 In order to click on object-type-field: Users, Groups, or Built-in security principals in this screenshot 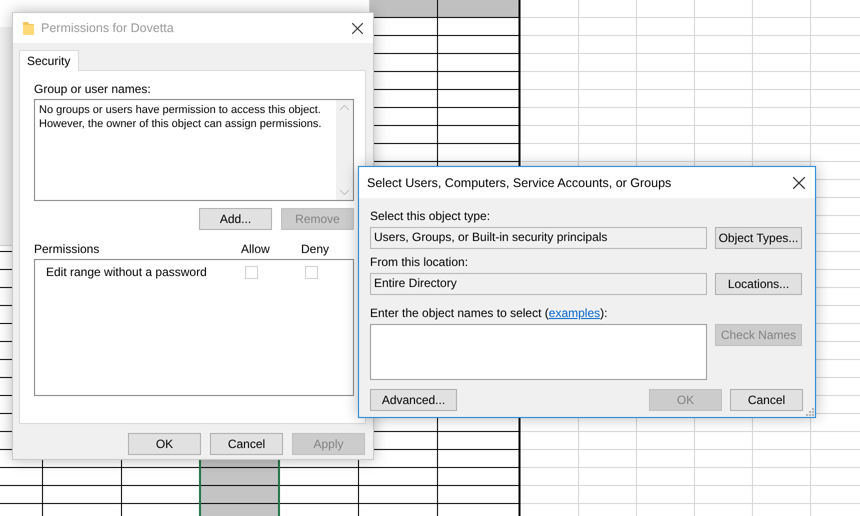, I will do `click(538, 238)`.